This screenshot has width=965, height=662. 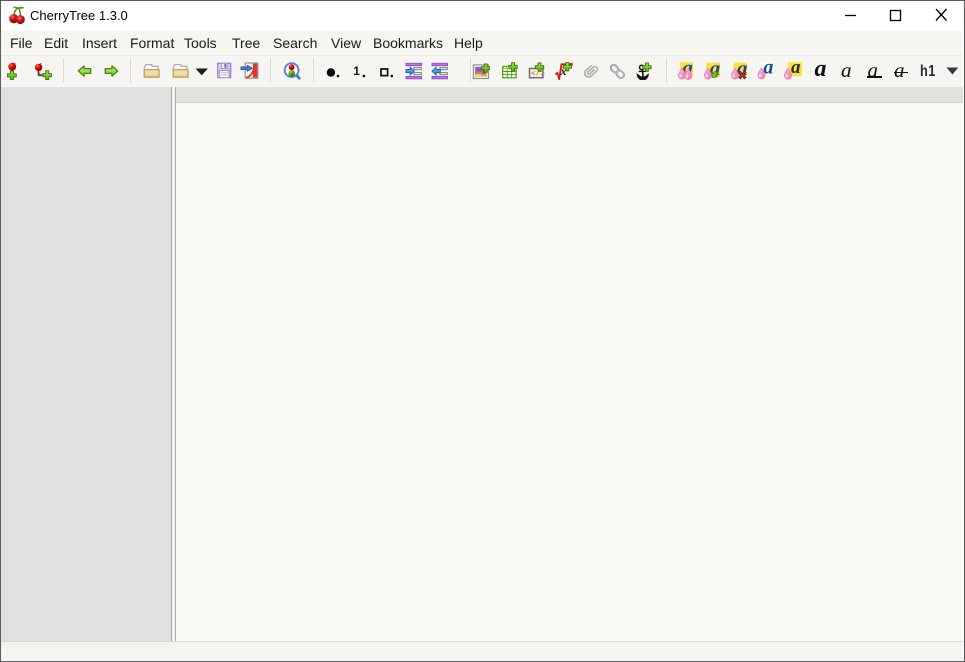 What do you see at coordinates (796, 70) in the screenshot?
I see `svg-text: a` at bounding box center [796, 70].